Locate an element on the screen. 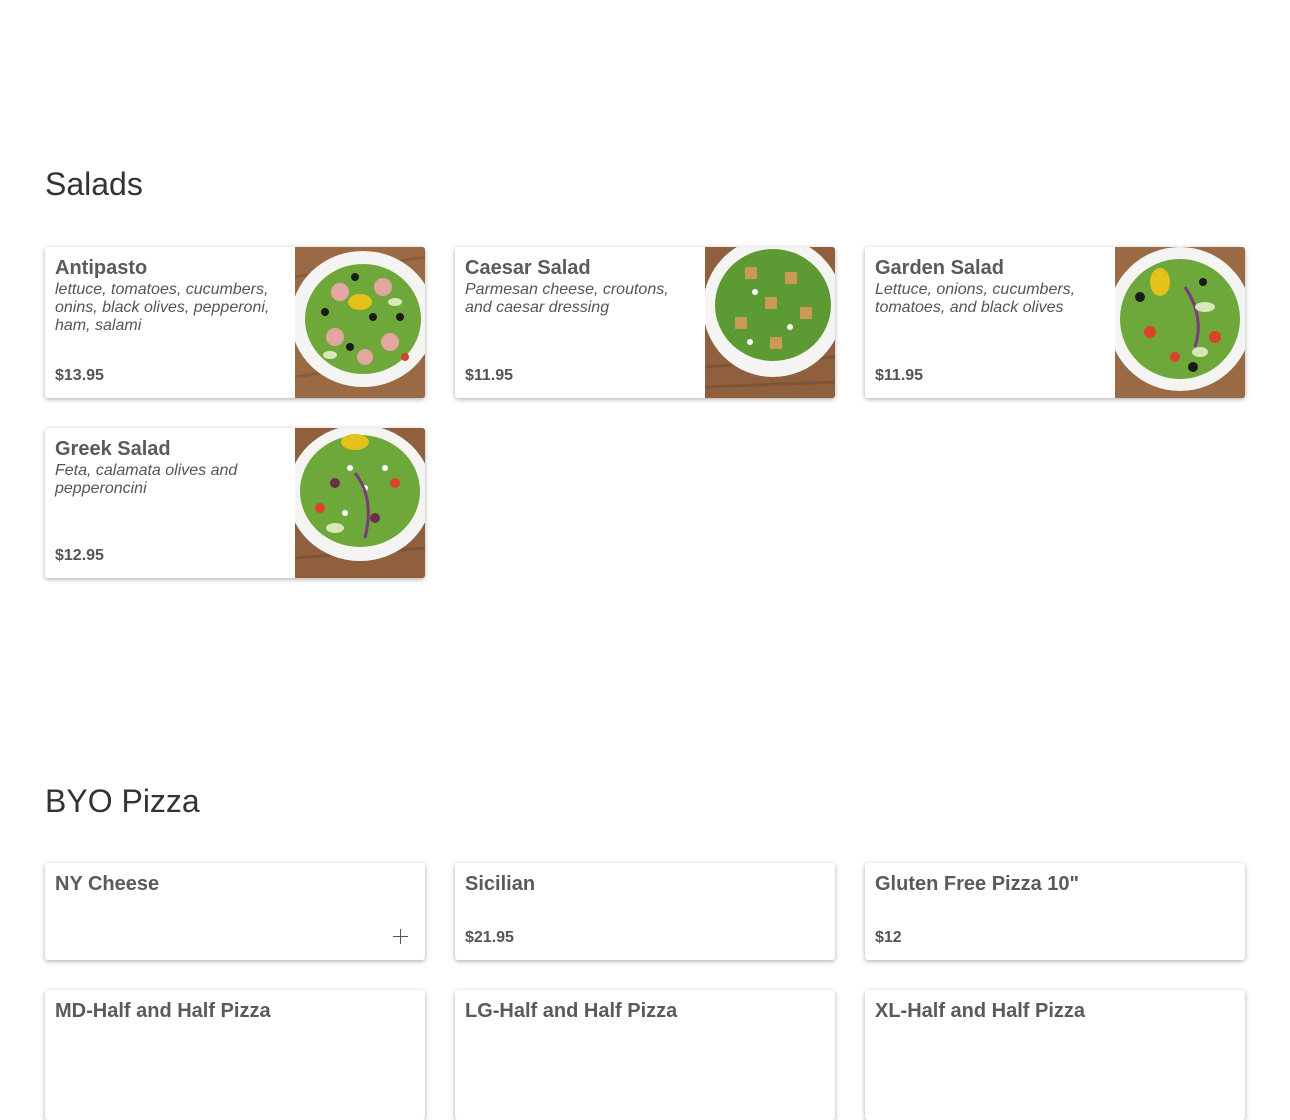  section-title-byo-pizza: BYO Pizza is located at coordinates (122, 801).